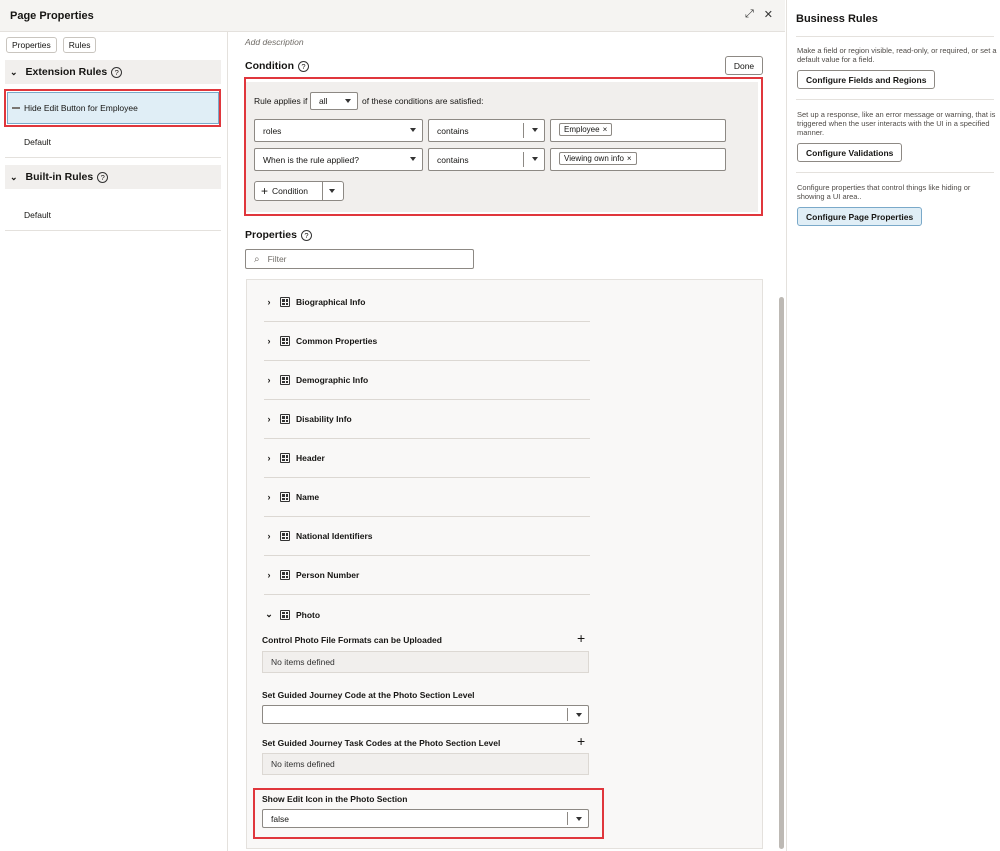 The image size is (1000, 851). Describe the element at coordinates (310, 458) in the screenshot. I see `section-label: Header` at that location.